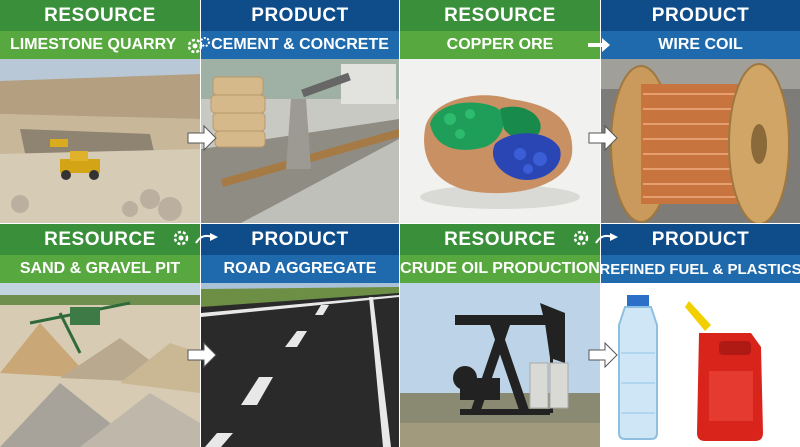 This screenshot has height=447, width=800. What do you see at coordinates (100, 365) in the screenshot?
I see `sand-gravel-image` at bounding box center [100, 365].